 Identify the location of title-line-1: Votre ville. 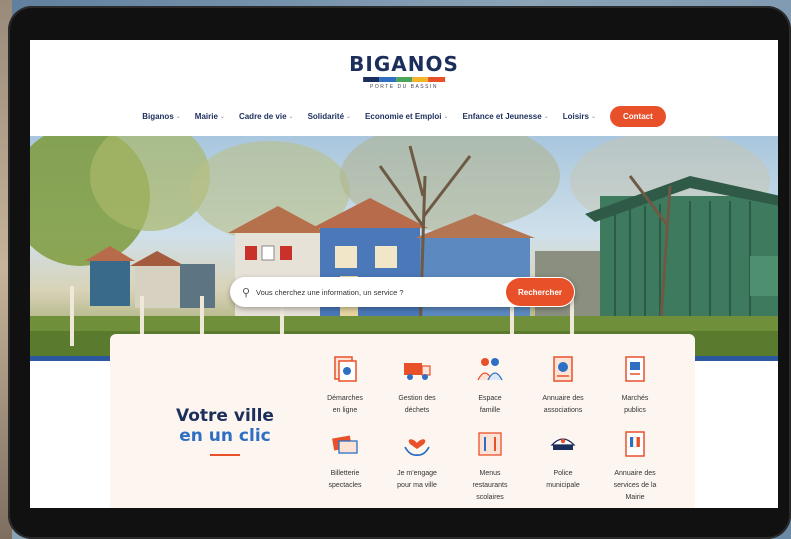
(225, 416).